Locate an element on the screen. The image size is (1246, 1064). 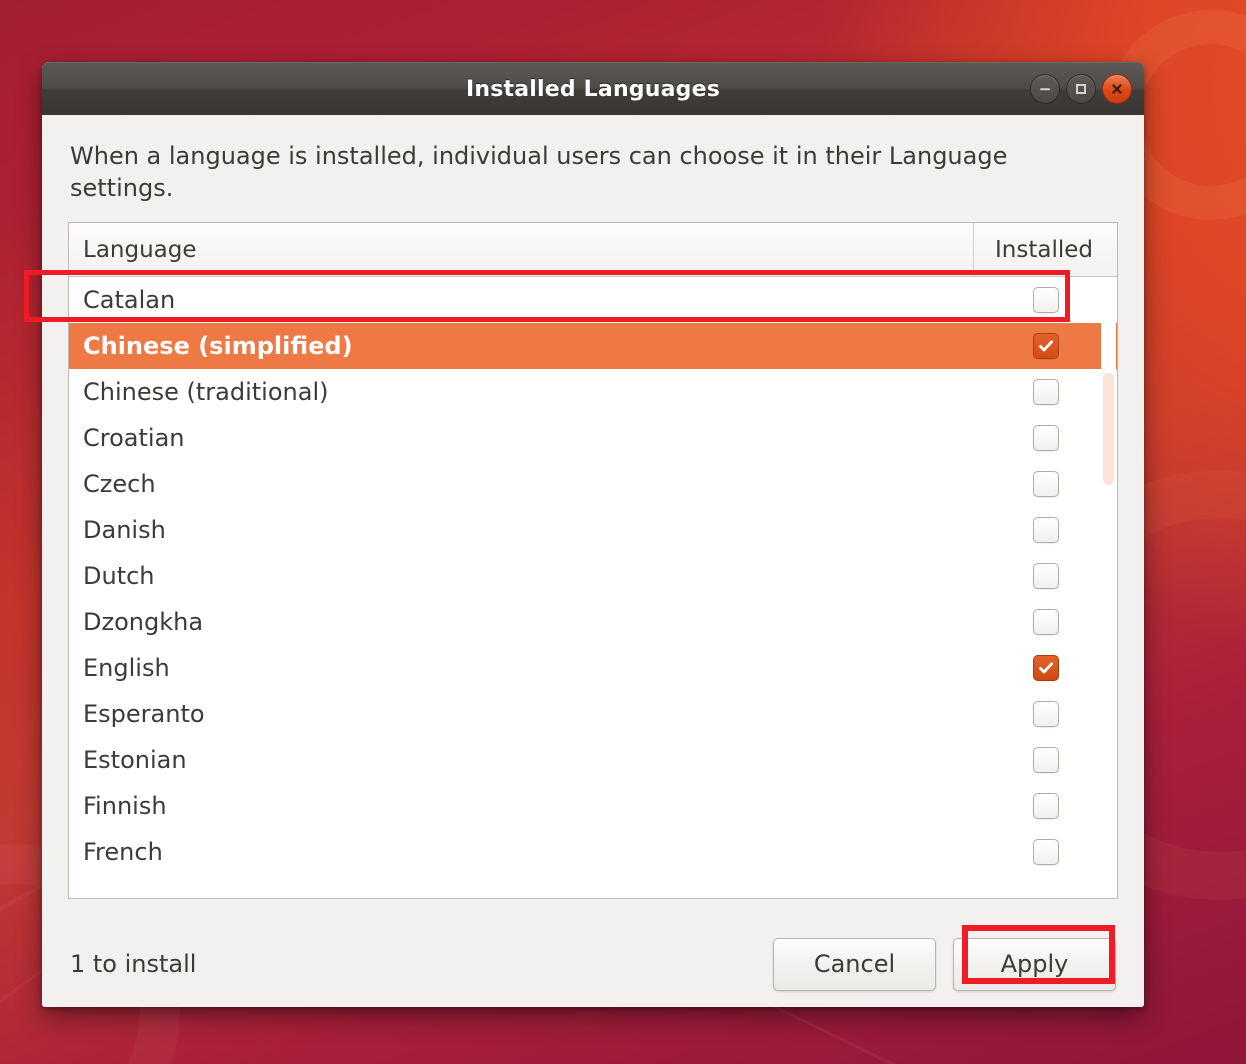
install-status-text: 1 to install is located at coordinates (133, 964).